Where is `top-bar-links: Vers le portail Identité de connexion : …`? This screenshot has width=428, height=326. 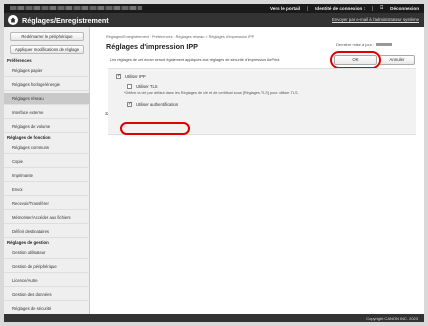 top-bar-links: Vers le portail Identité de connexion : … is located at coordinates (344, 8).